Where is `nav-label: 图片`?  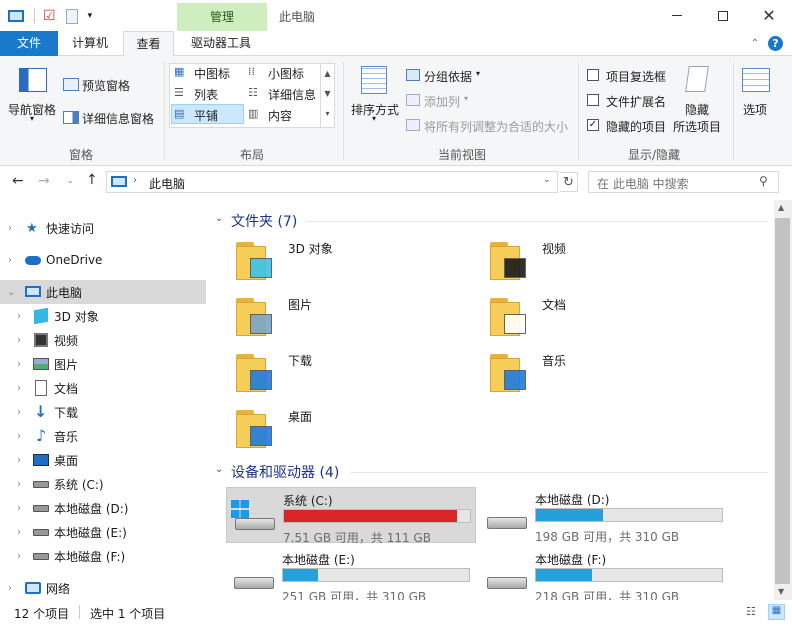
nav-label: 图片 is located at coordinates (66, 364).